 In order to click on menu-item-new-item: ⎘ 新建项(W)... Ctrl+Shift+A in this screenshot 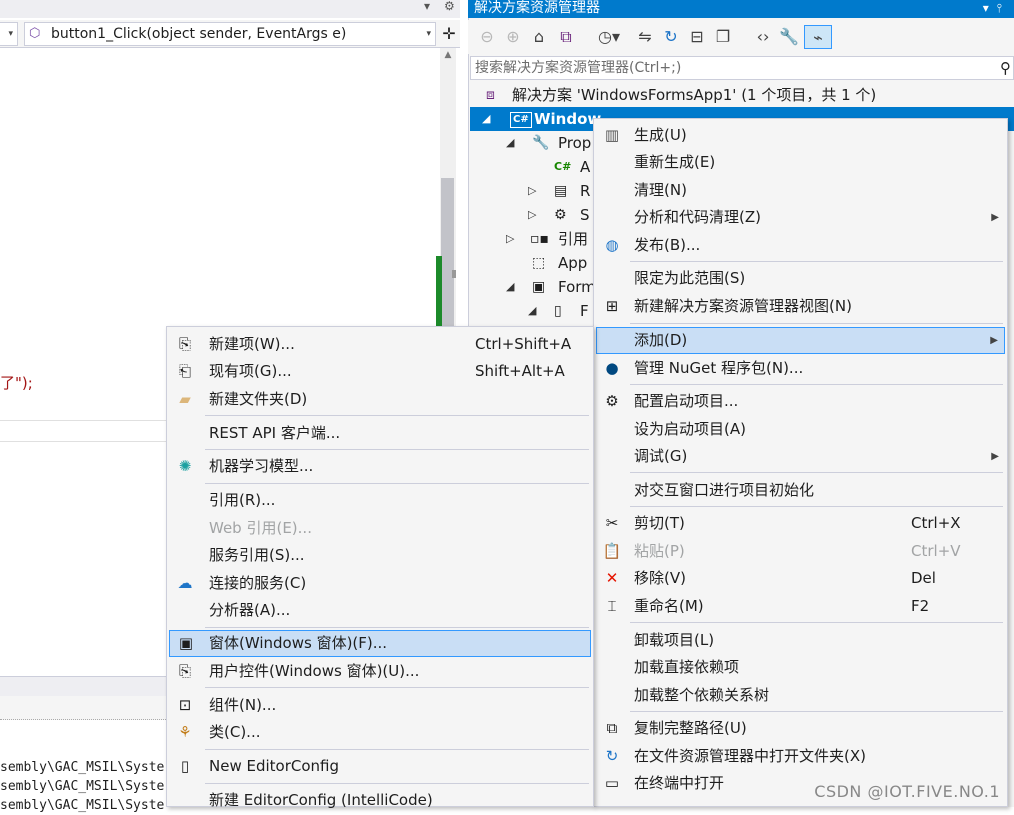, I will do `click(380, 344)`.